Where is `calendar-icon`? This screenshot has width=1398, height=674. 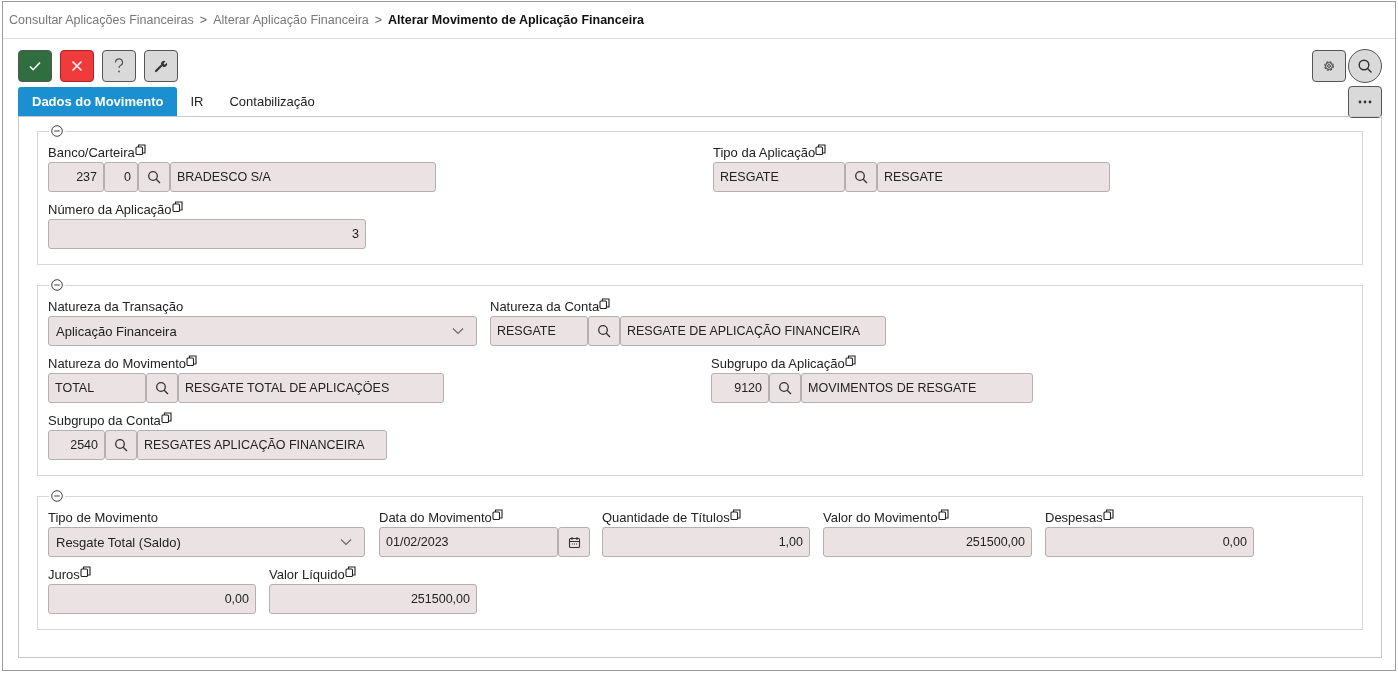 calendar-icon is located at coordinates (574, 542).